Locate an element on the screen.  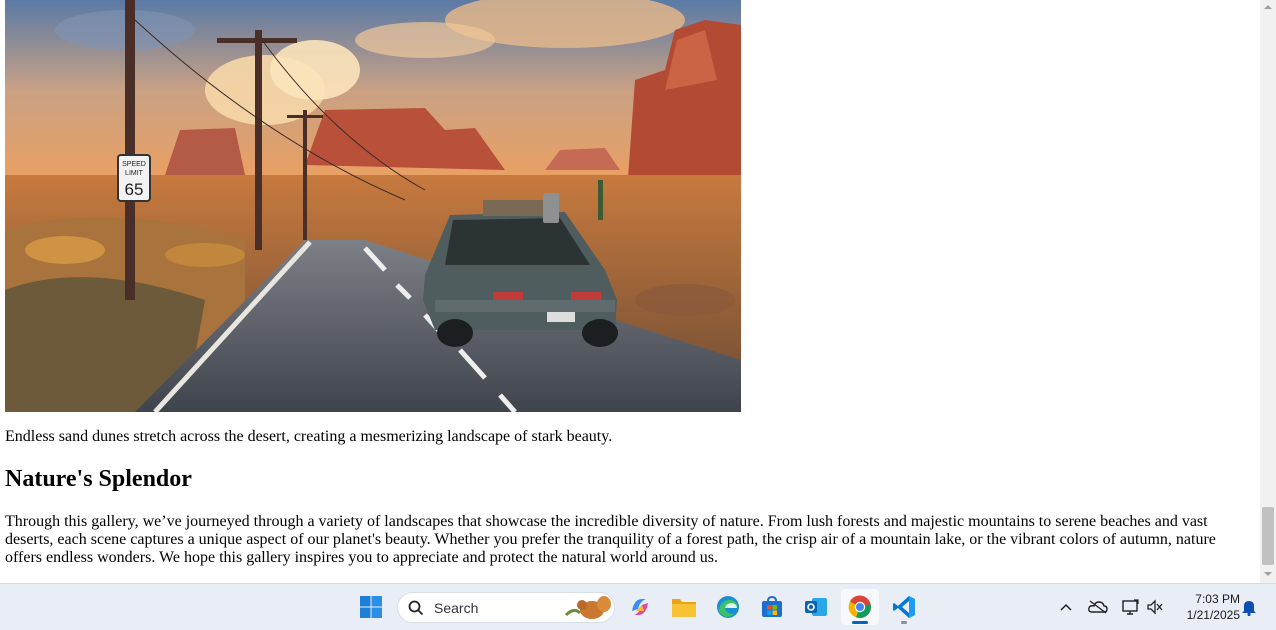
microsoft-store-icon is located at coordinates (772, 606).